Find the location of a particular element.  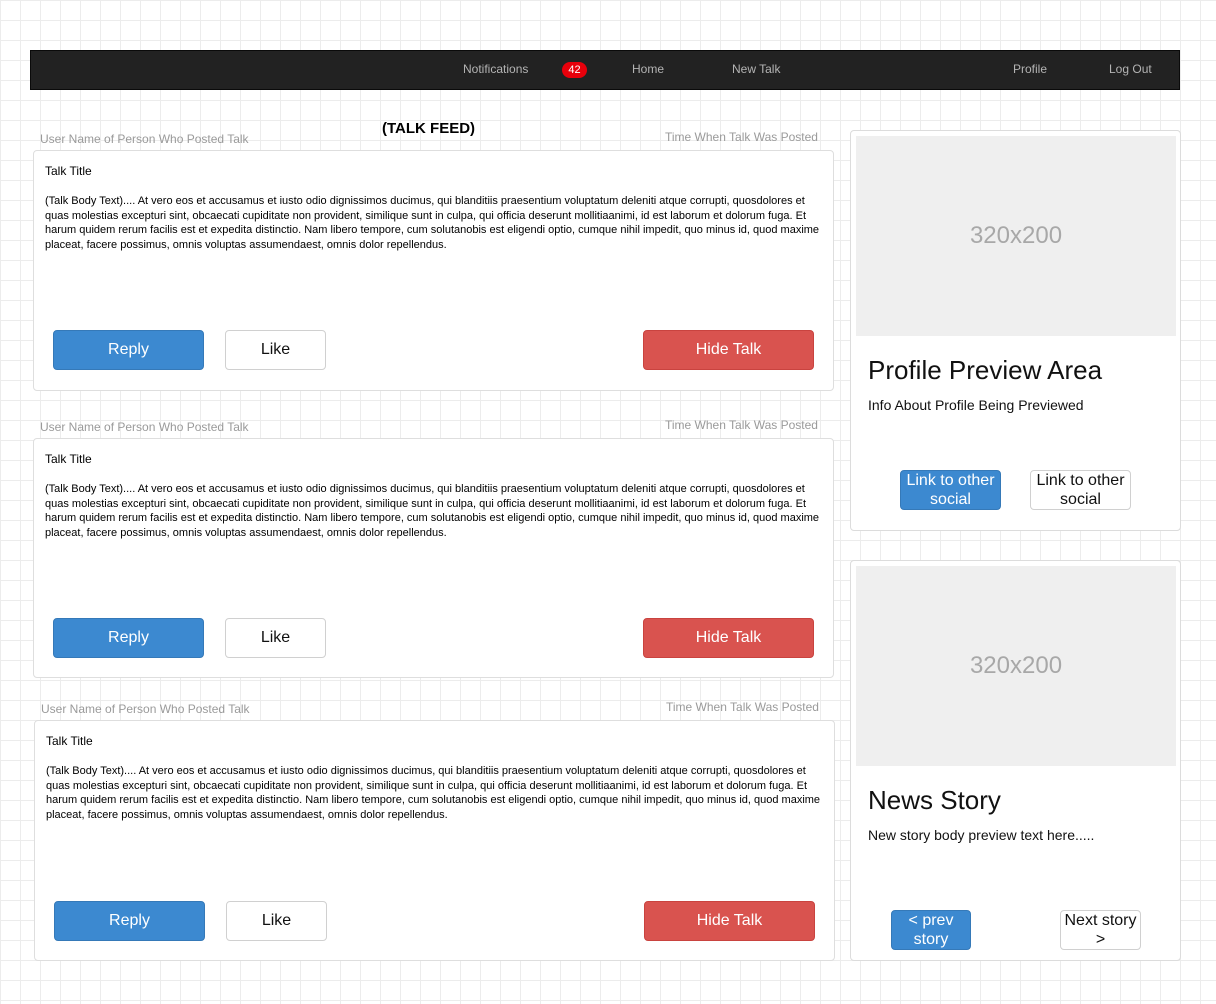

profile-info-text: Info About Profile Being Previewed is located at coordinates (976, 405).